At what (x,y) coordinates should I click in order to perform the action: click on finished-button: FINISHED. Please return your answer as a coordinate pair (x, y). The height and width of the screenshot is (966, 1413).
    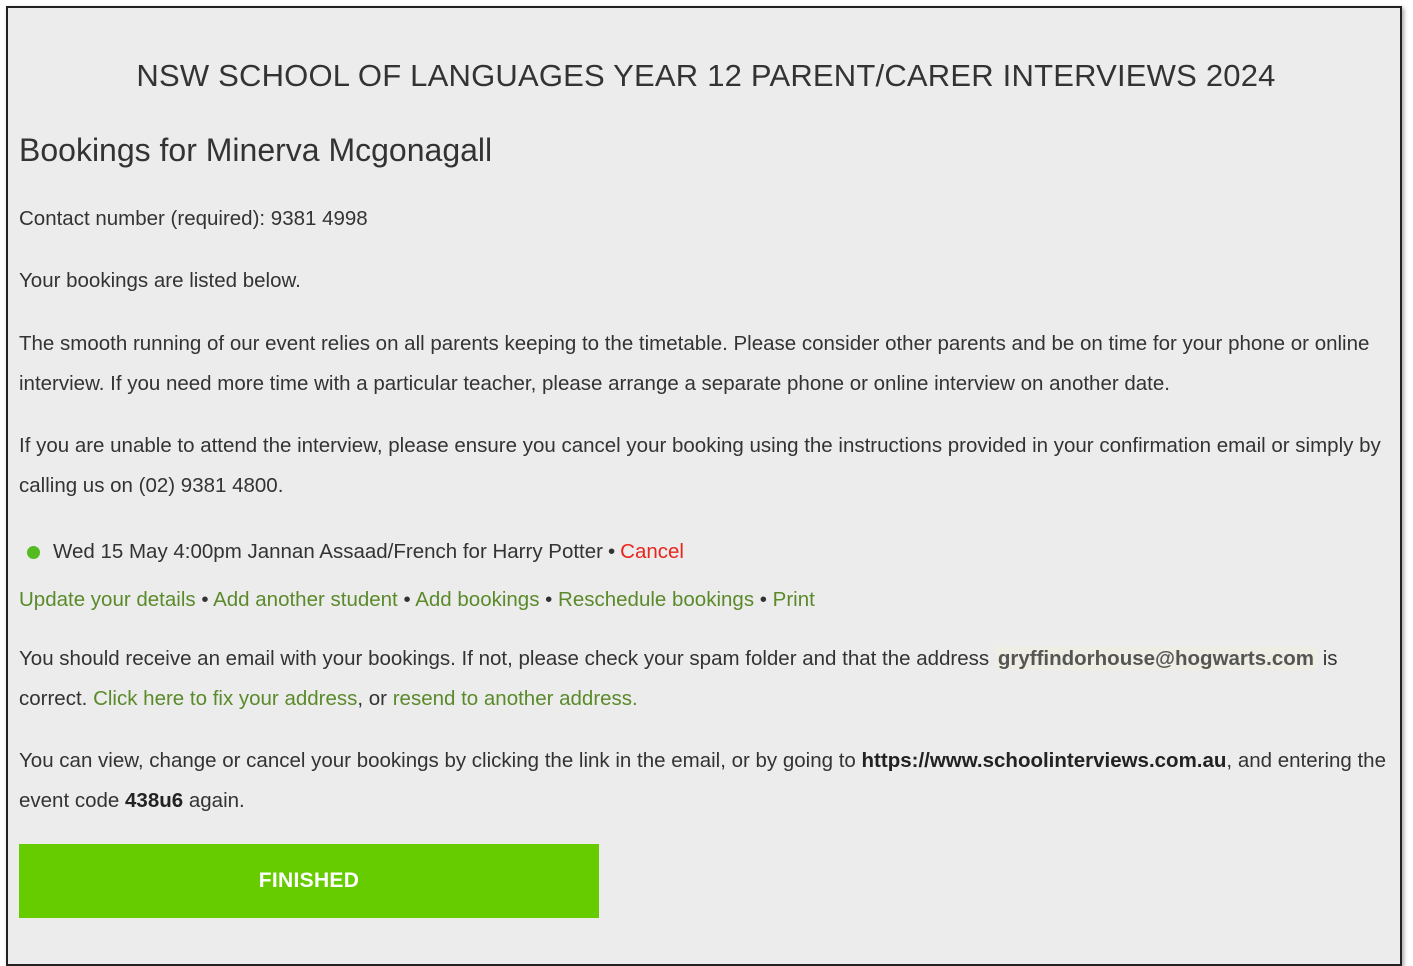
    Looking at the image, I should click on (309, 881).